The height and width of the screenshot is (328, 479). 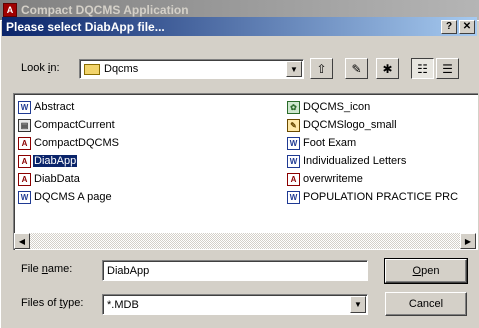 I want to click on look-in-value: Dqcms, so click(x=121, y=69).